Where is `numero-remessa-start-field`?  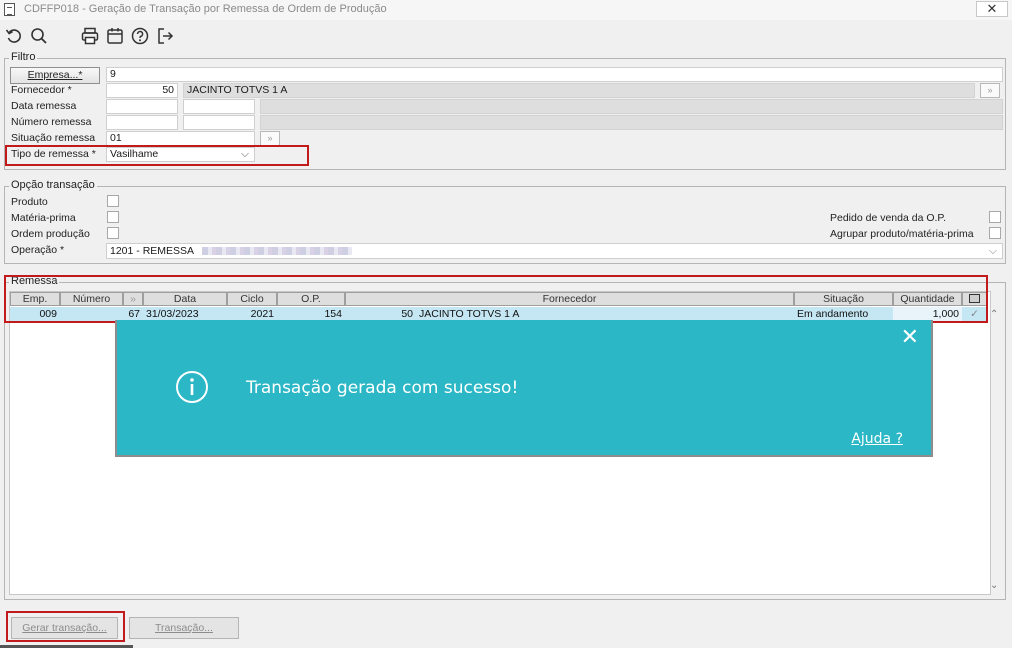
numero-remessa-start-field is located at coordinates (142, 122).